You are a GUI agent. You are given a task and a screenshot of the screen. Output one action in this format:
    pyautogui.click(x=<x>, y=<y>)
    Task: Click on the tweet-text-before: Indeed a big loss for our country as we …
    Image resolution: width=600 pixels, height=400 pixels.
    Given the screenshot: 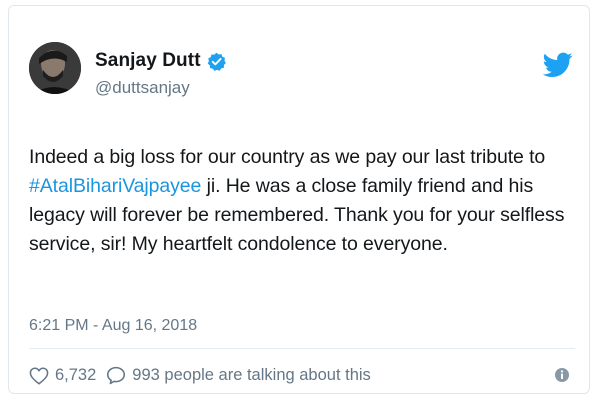 What is the action you would take?
    pyautogui.click(x=287, y=157)
    